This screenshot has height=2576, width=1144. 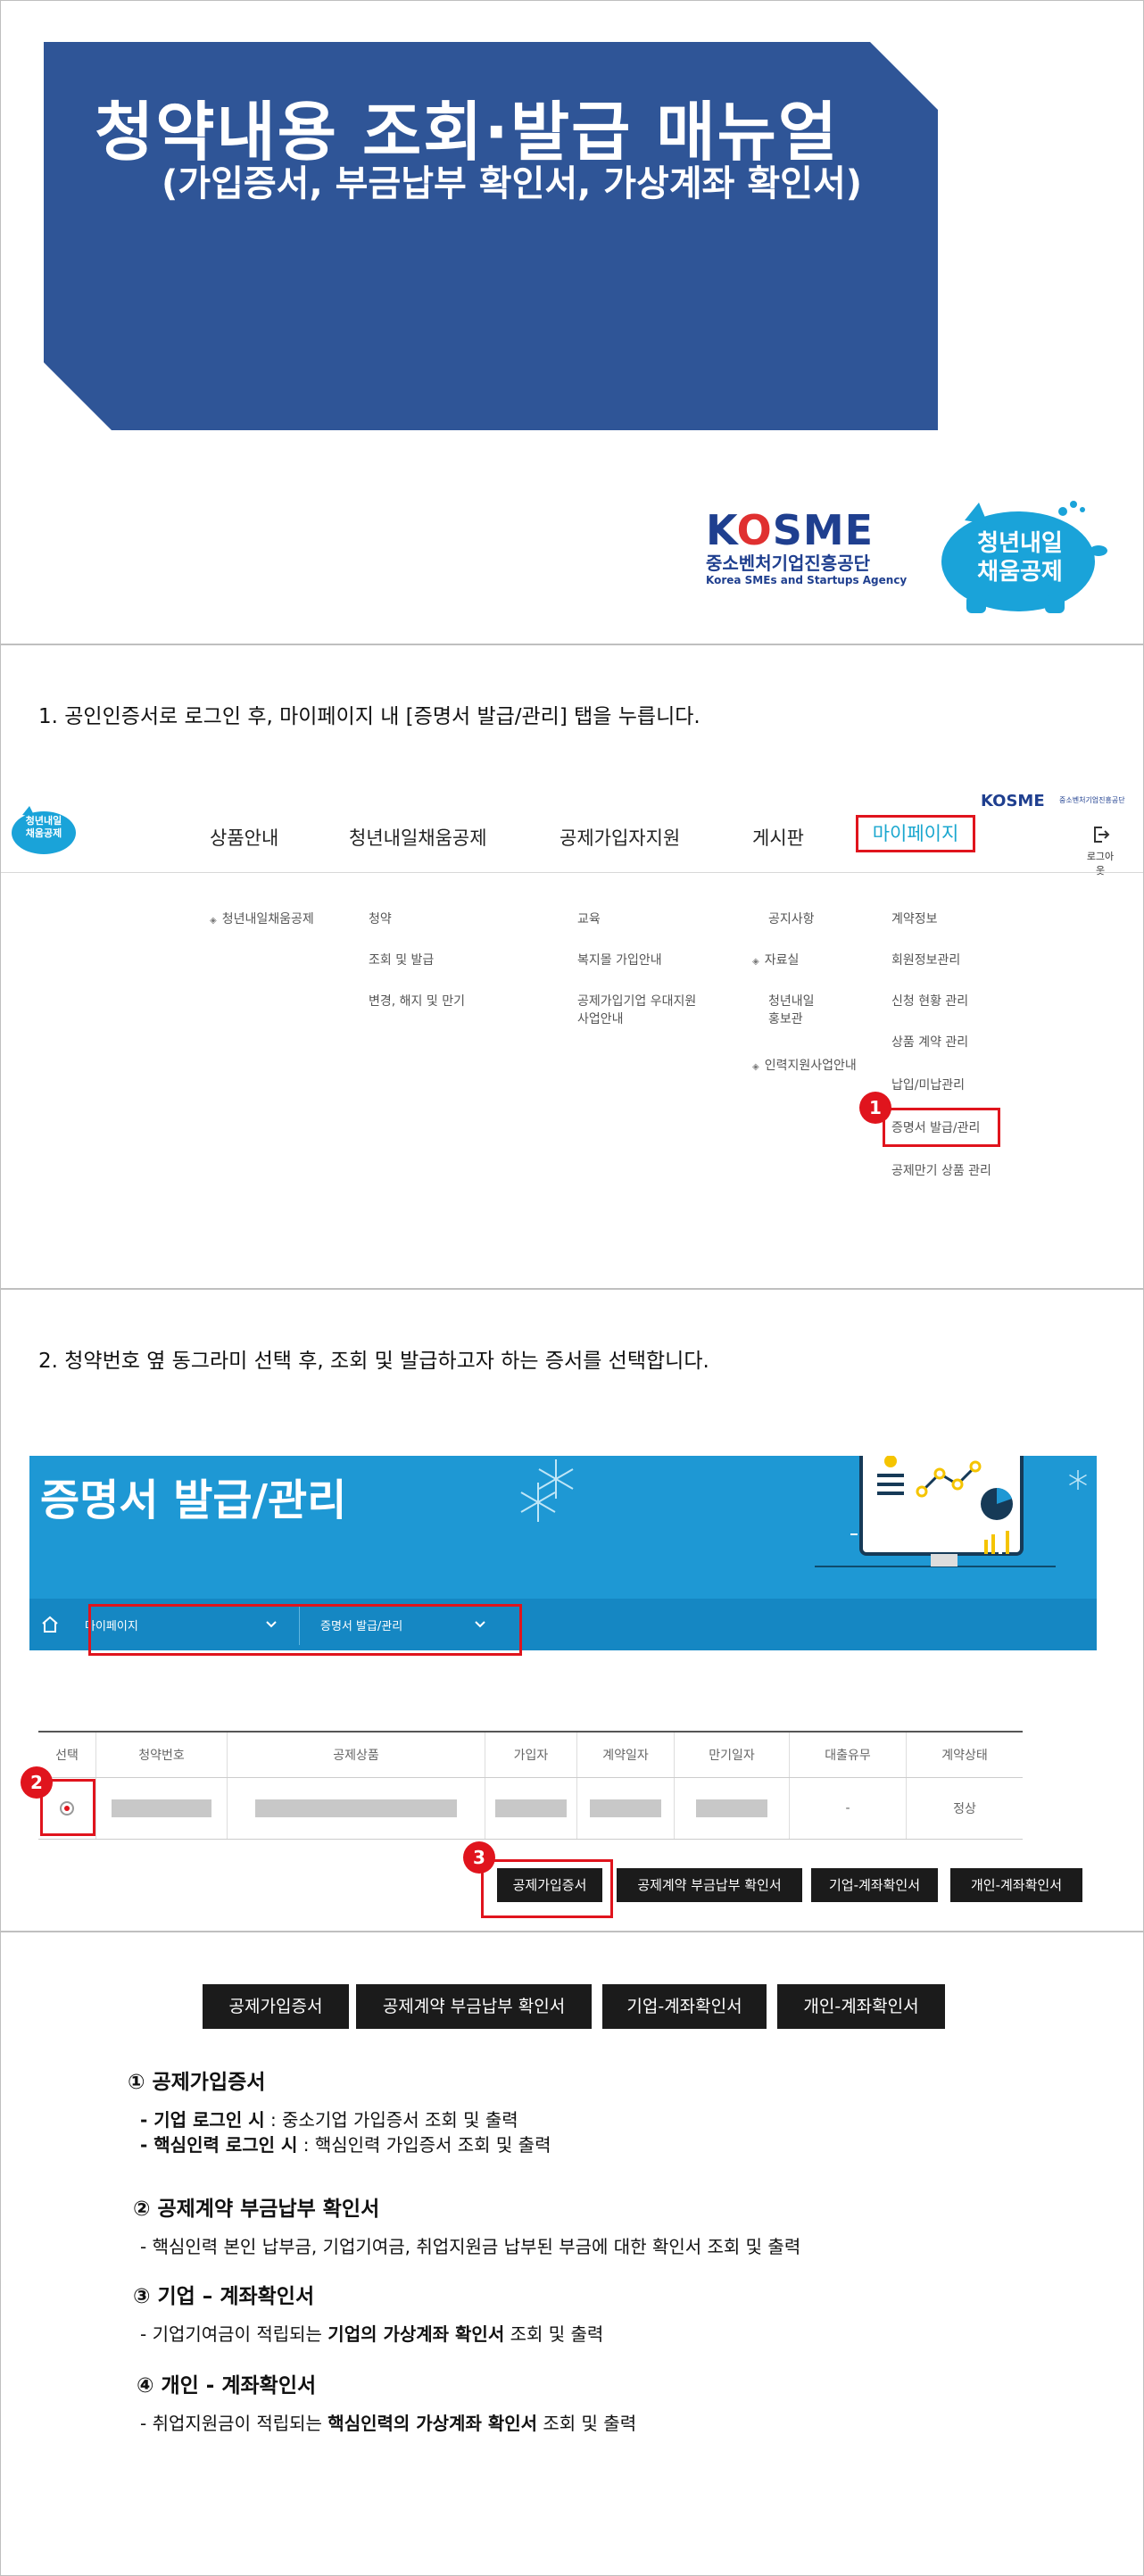 I want to click on menu-pr-hall-line1: 청년내일, so click(x=791, y=1002).